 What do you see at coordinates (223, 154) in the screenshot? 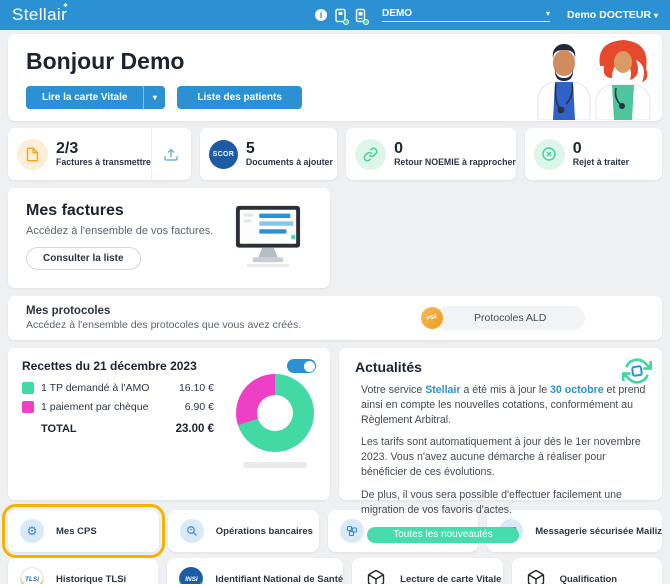
I see `scor-badge: SCOR` at bounding box center [223, 154].